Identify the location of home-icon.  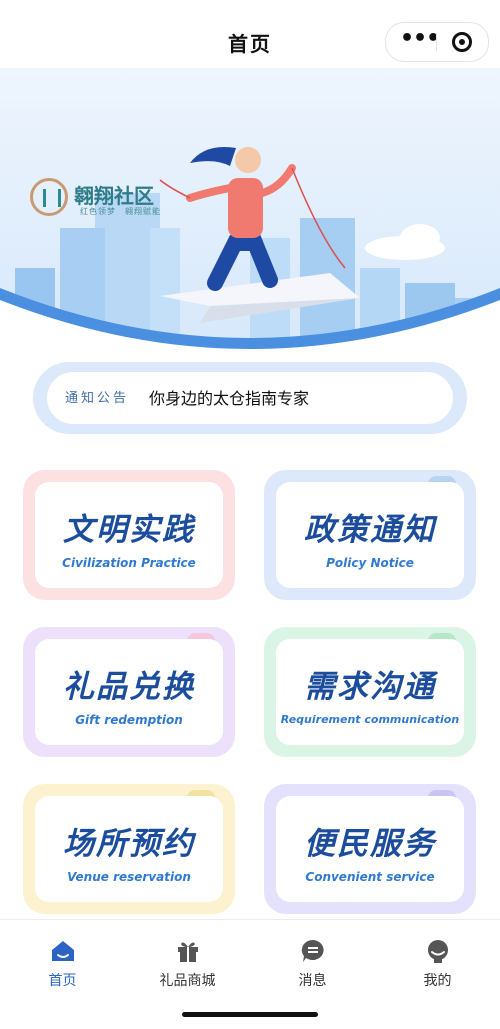
(63, 951).